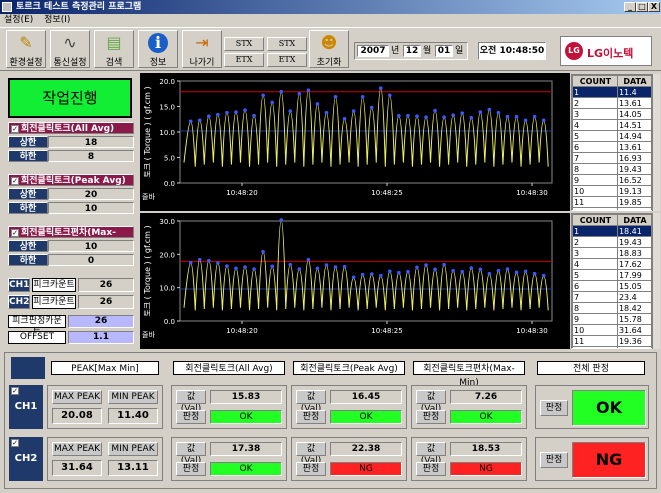 The image size is (661, 493). I want to click on day-field: 01, so click(444, 51).